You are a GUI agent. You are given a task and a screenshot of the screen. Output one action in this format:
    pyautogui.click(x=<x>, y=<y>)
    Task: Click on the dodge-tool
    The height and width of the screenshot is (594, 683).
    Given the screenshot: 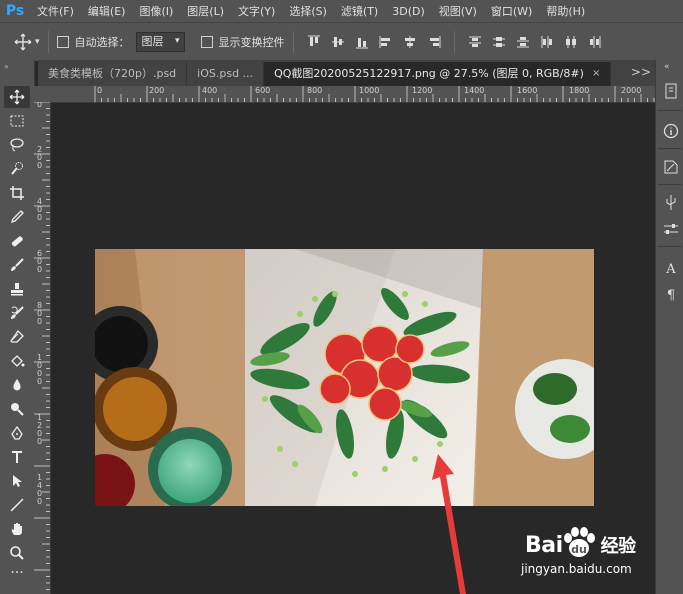 What is the action you would take?
    pyautogui.click(x=17, y=409)
    